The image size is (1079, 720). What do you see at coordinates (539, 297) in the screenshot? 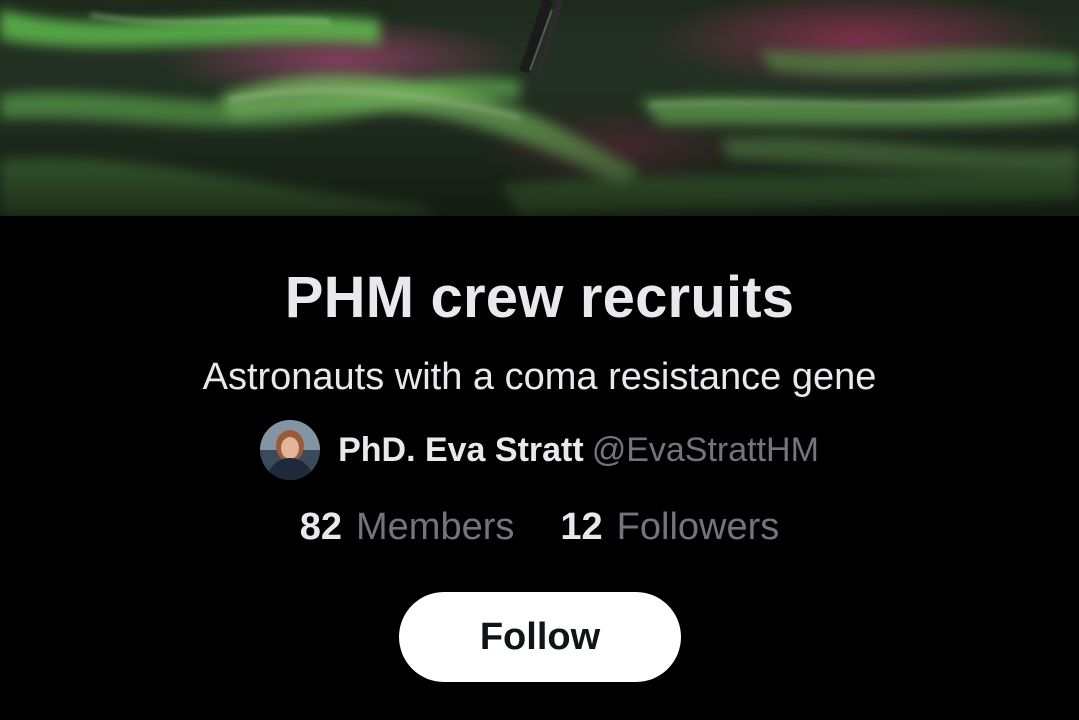
I see `community-title: PHM crew recruits` at bounding box center [539, 297].